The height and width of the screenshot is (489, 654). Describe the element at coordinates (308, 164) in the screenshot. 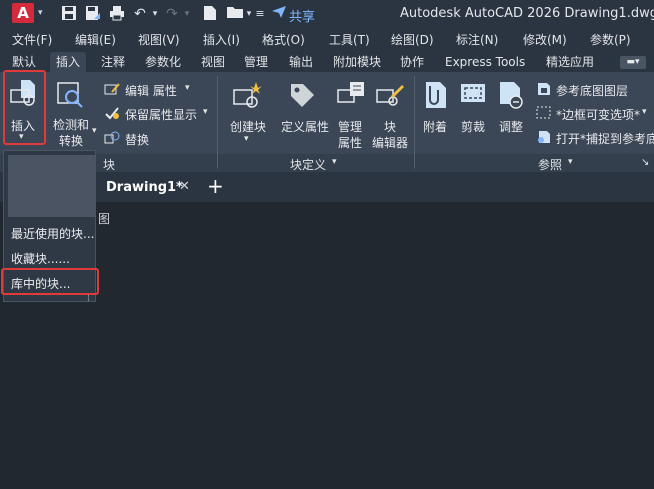

I see `block-def-panel-title: 块定义` at that location.